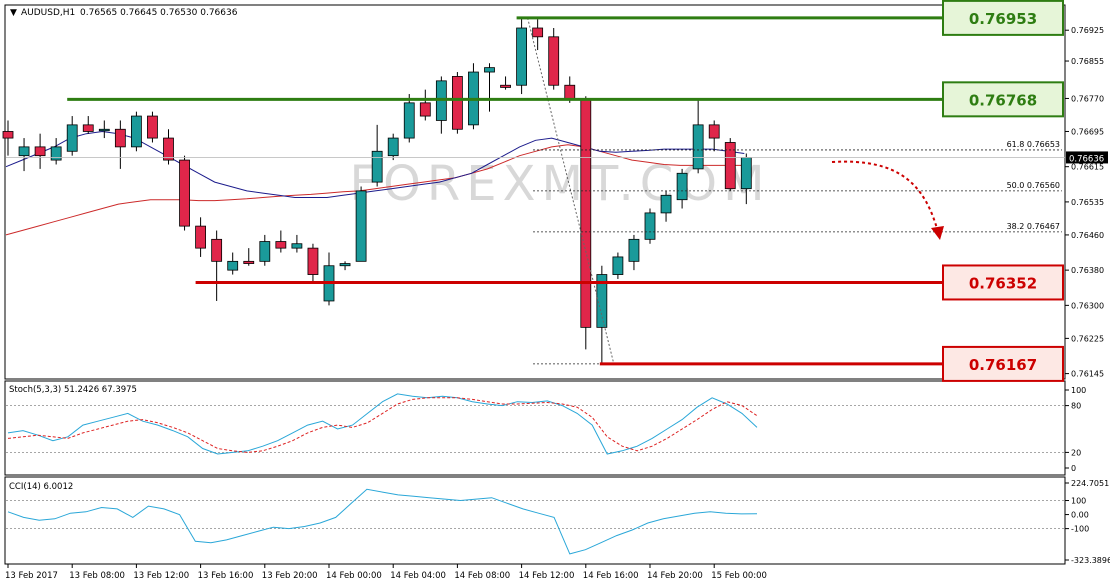 The width and height of the screenshot is (1110, 588). Describe the element at coordinates (1078, 390) in the screenshot. I see `stoch-axis-label: 100` at that location.